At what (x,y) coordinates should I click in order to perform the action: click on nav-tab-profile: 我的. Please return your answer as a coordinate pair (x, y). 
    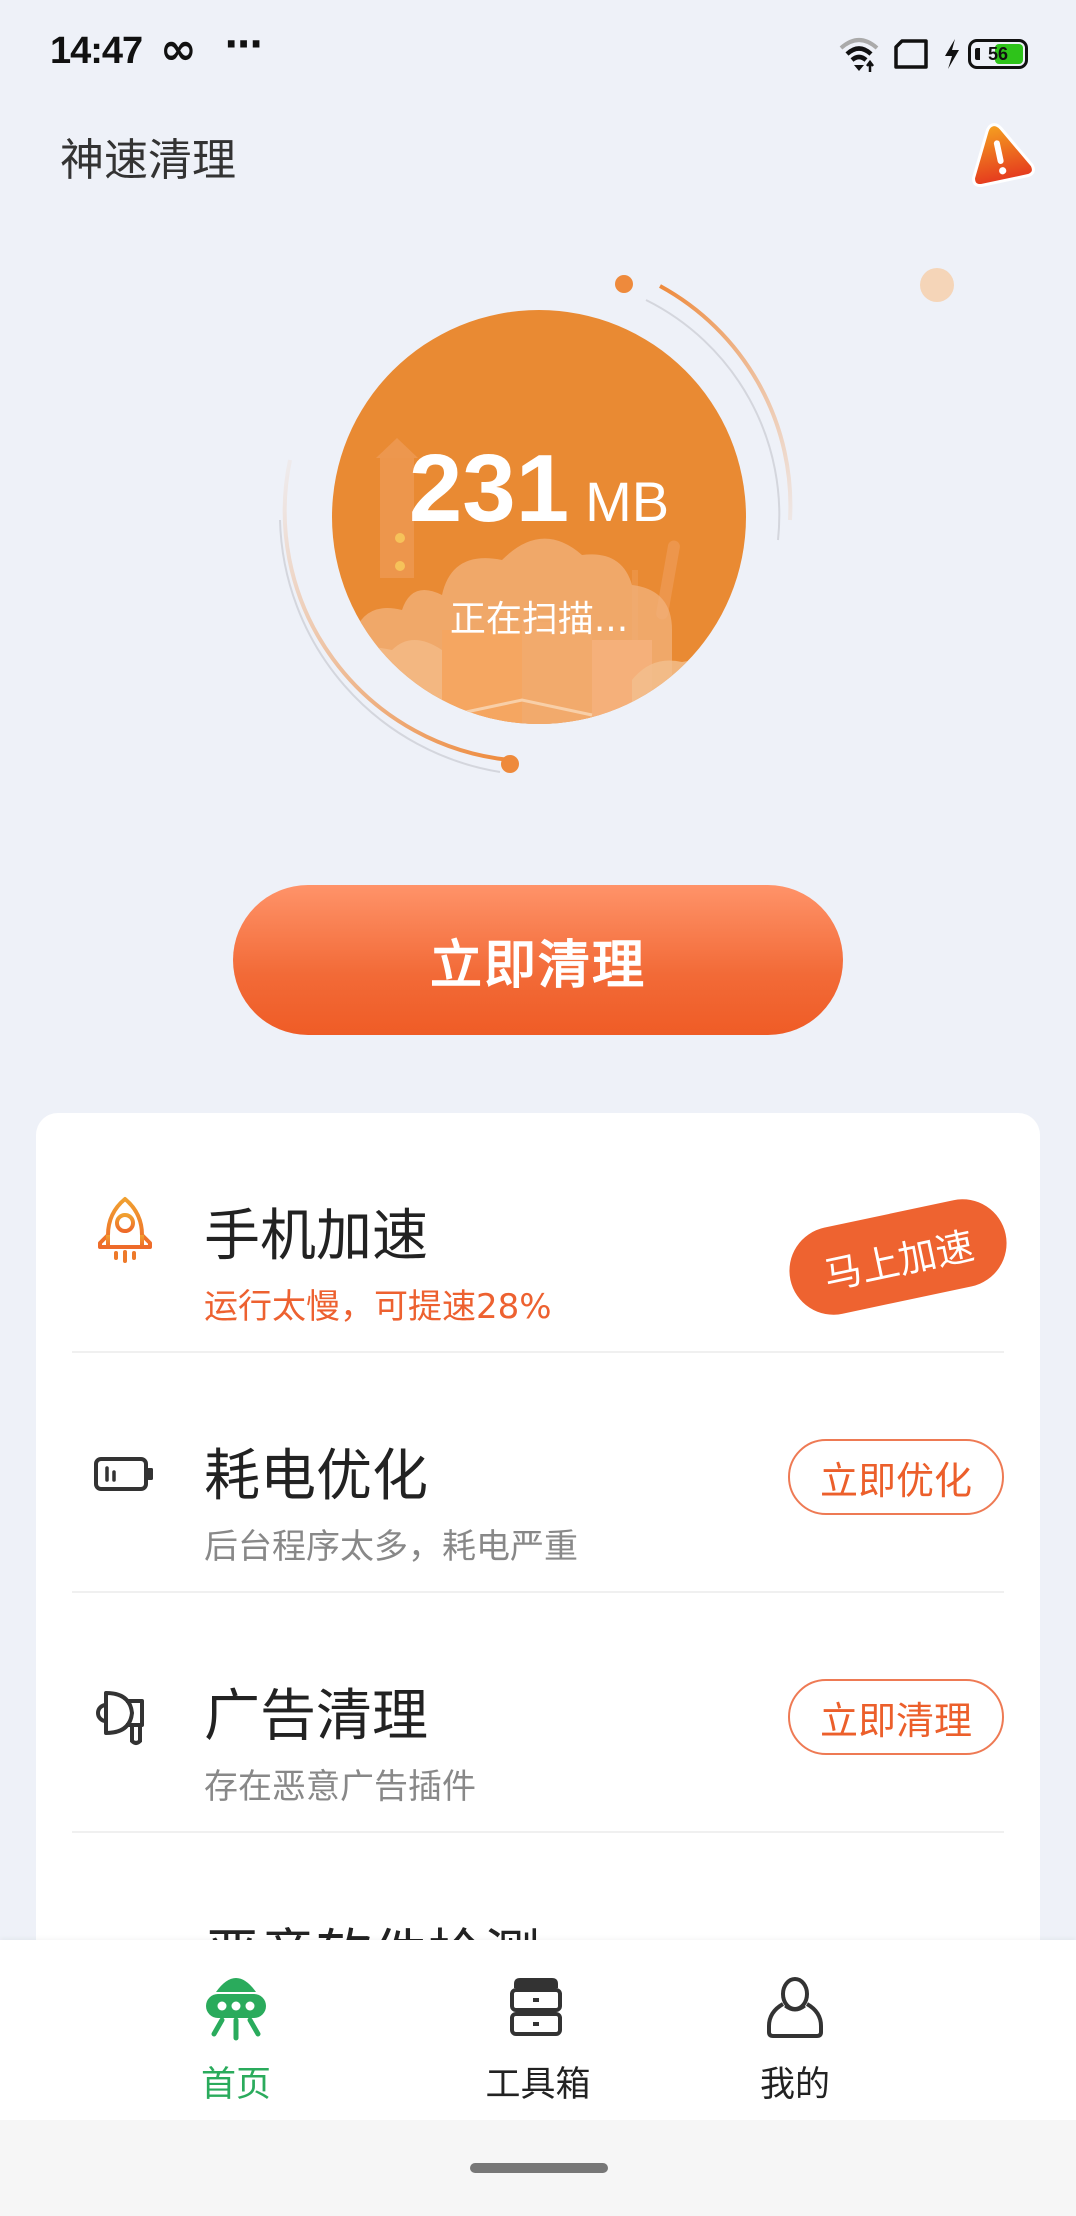
    Looking at the image, I should click on (897, 2030).